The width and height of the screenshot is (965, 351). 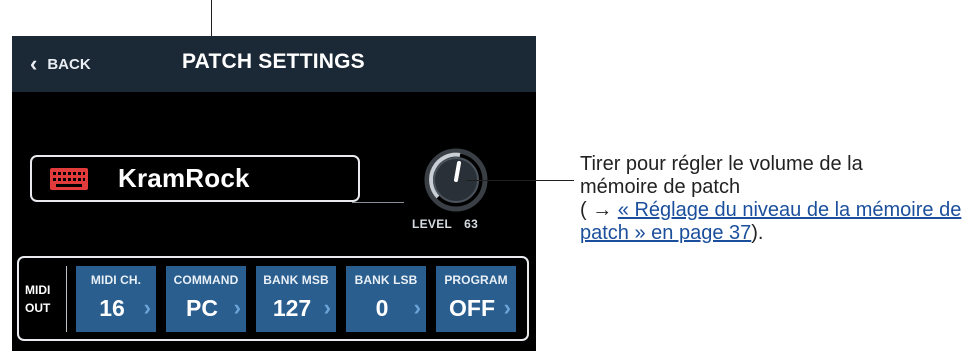 What do you see at coordinates (116, 299) in the screenshot?
I see `param-midi-ch: MIDI CH. 16 ›` at bounding box center [116, 299].